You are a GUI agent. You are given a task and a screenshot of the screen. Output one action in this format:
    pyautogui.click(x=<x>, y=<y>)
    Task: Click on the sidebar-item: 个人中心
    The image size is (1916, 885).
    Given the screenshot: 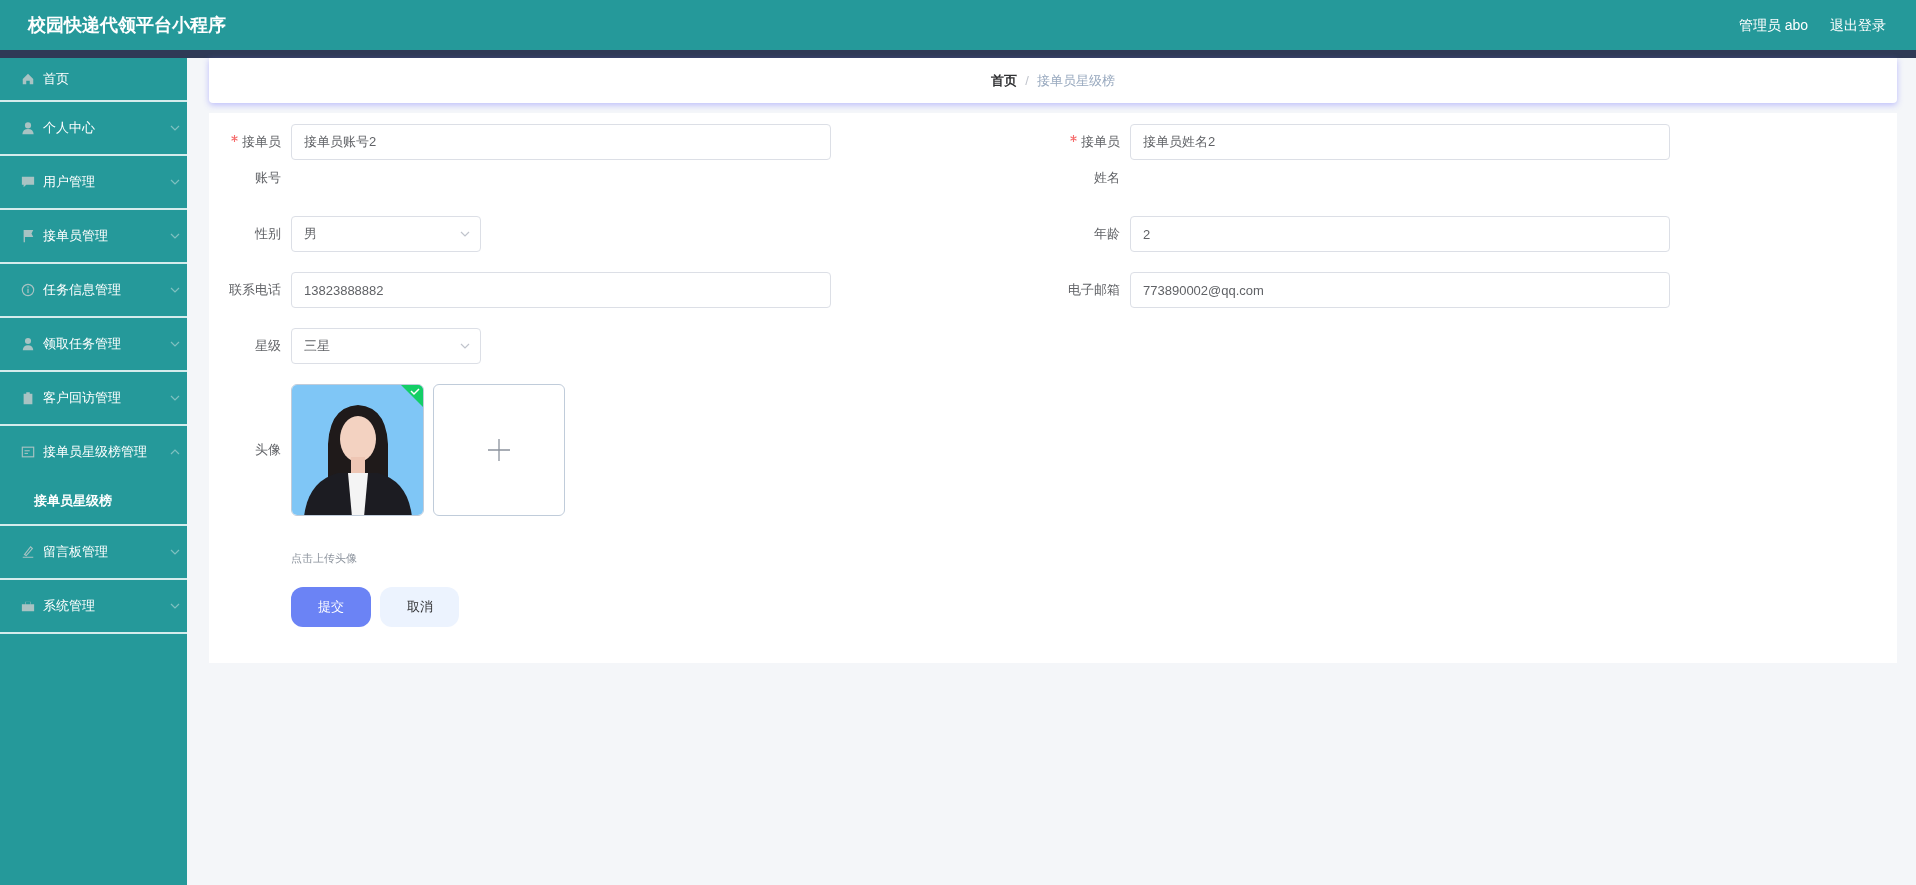 What is the action you would take?
    pyautogui.click(x=93, y=128)
    